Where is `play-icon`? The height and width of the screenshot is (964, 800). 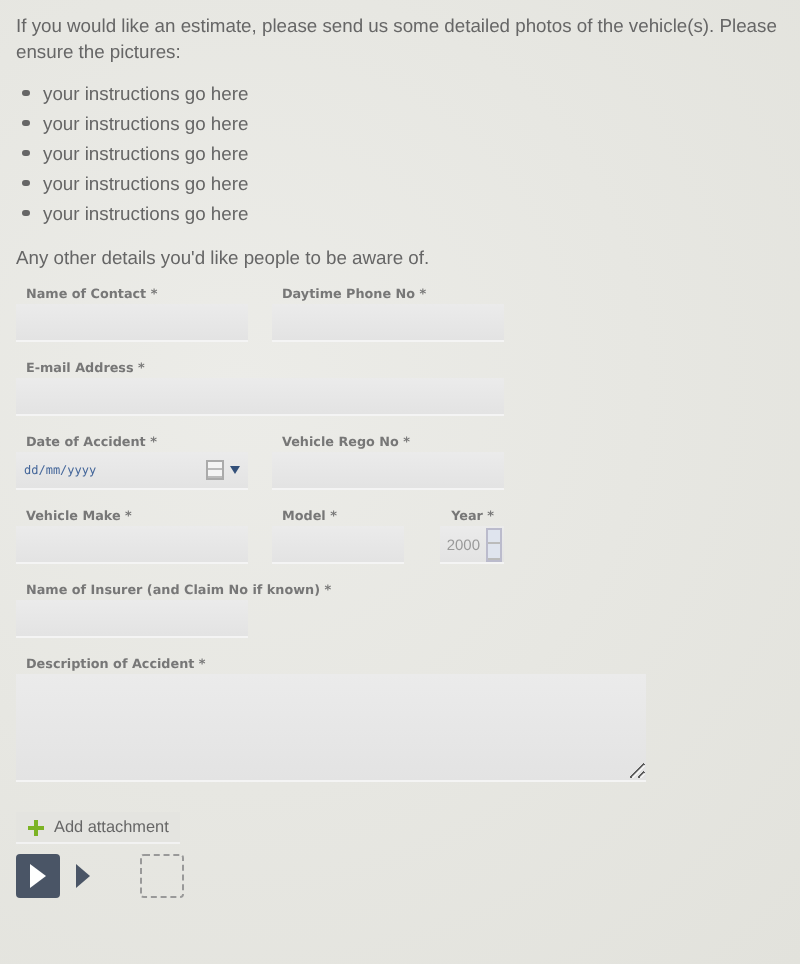 play-icon is located at coordinates (38, 876).